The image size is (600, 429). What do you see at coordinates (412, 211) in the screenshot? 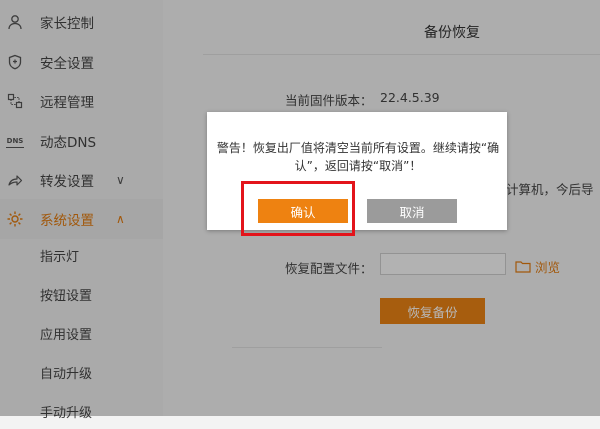
I see `cancel-button: 取消` at bounding box center [412, 211].